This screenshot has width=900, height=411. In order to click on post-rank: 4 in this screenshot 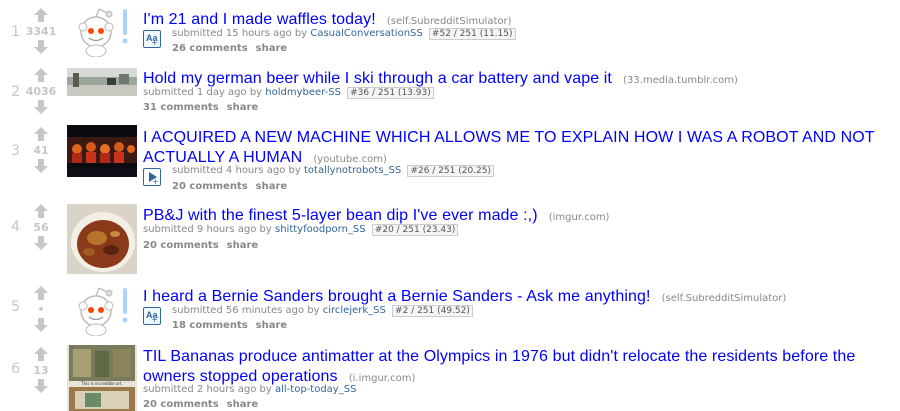, I will do `click(15, 227)`.